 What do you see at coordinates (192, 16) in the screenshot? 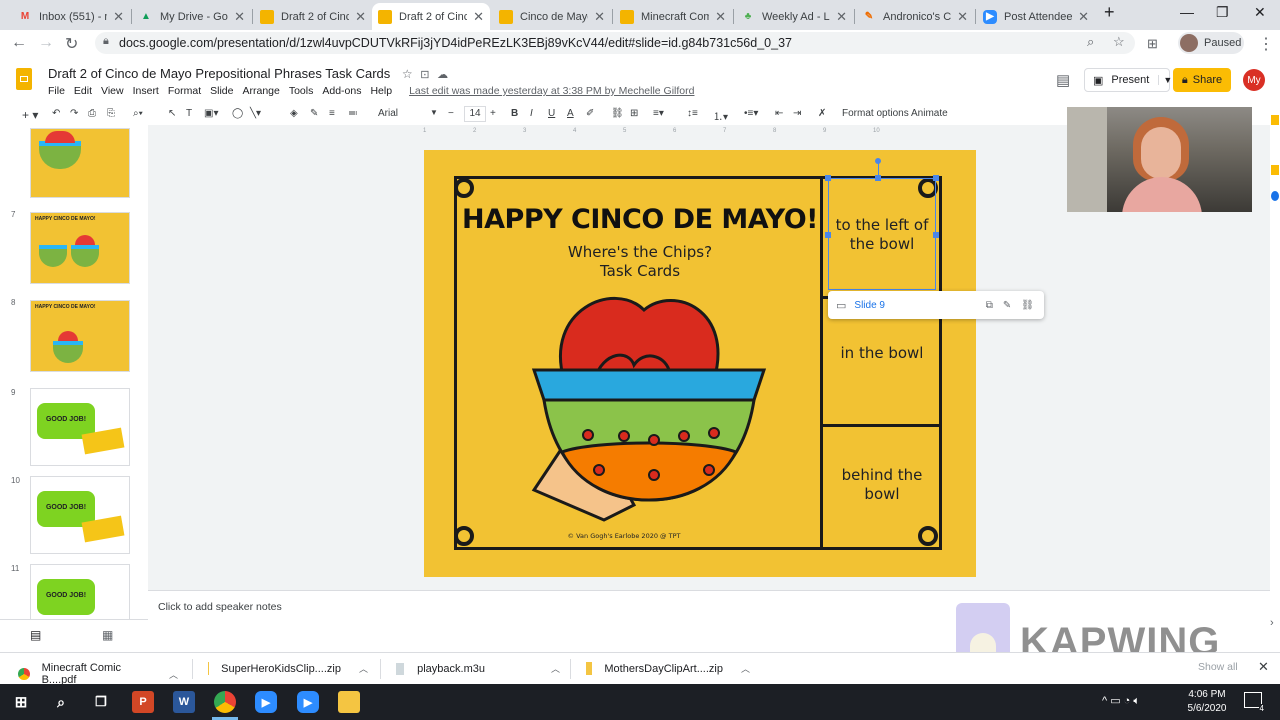
I see `tab-drive: ▲ My Drive - Goo ✕` at bounding box center [192, 16].